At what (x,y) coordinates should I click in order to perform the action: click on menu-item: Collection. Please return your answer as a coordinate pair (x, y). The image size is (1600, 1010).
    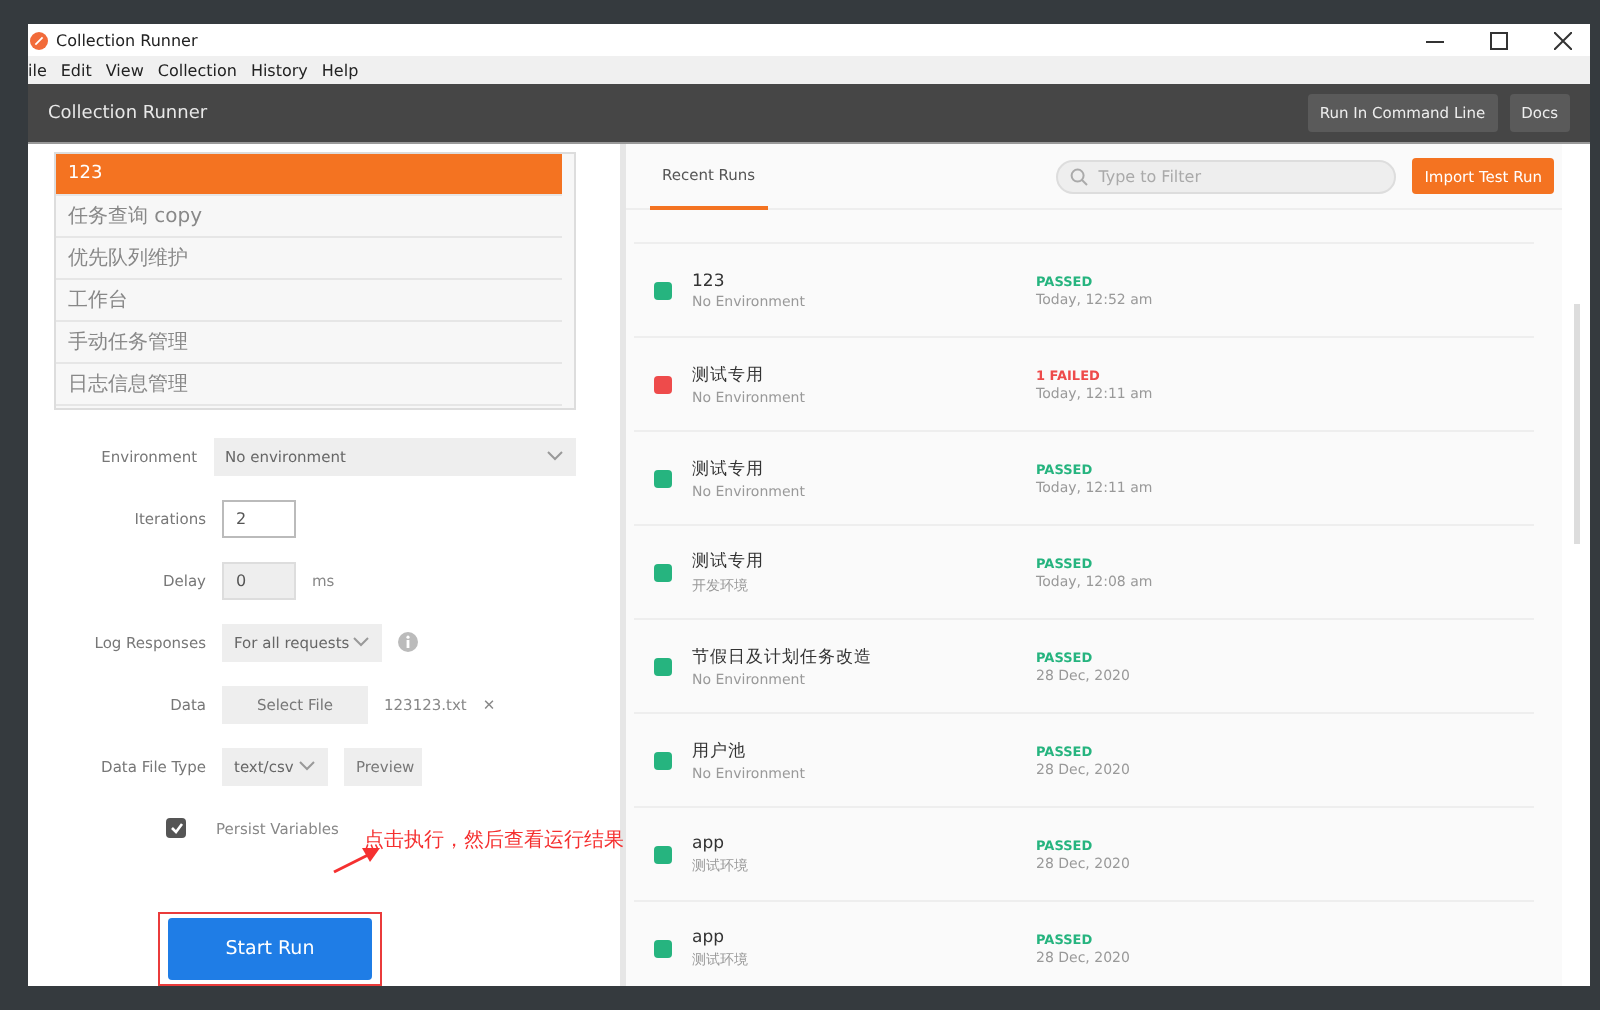
    Looking at the image, I should click on (197, 70).